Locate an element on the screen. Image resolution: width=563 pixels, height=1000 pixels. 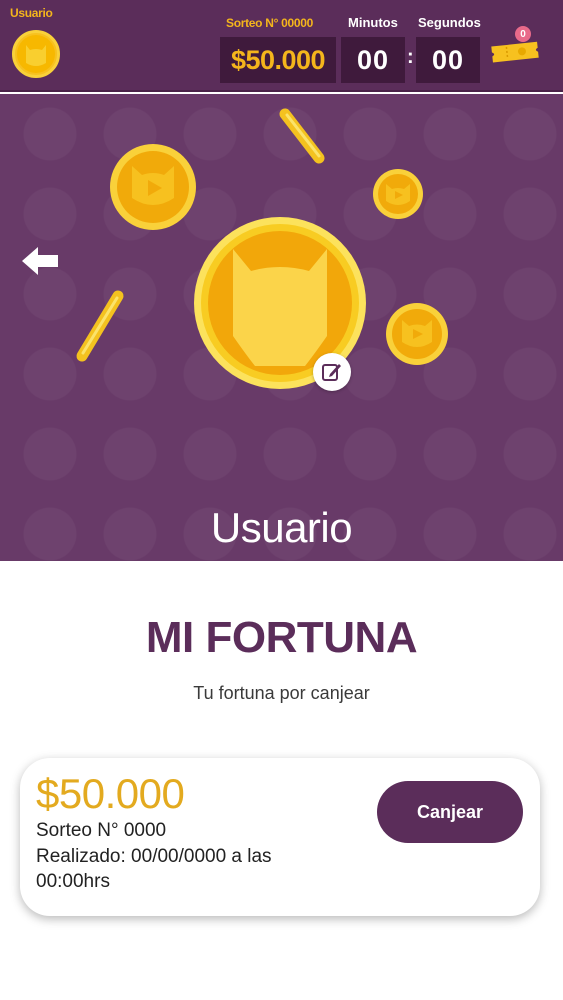
cat-coin-icon is located at coordinates (36, 54).